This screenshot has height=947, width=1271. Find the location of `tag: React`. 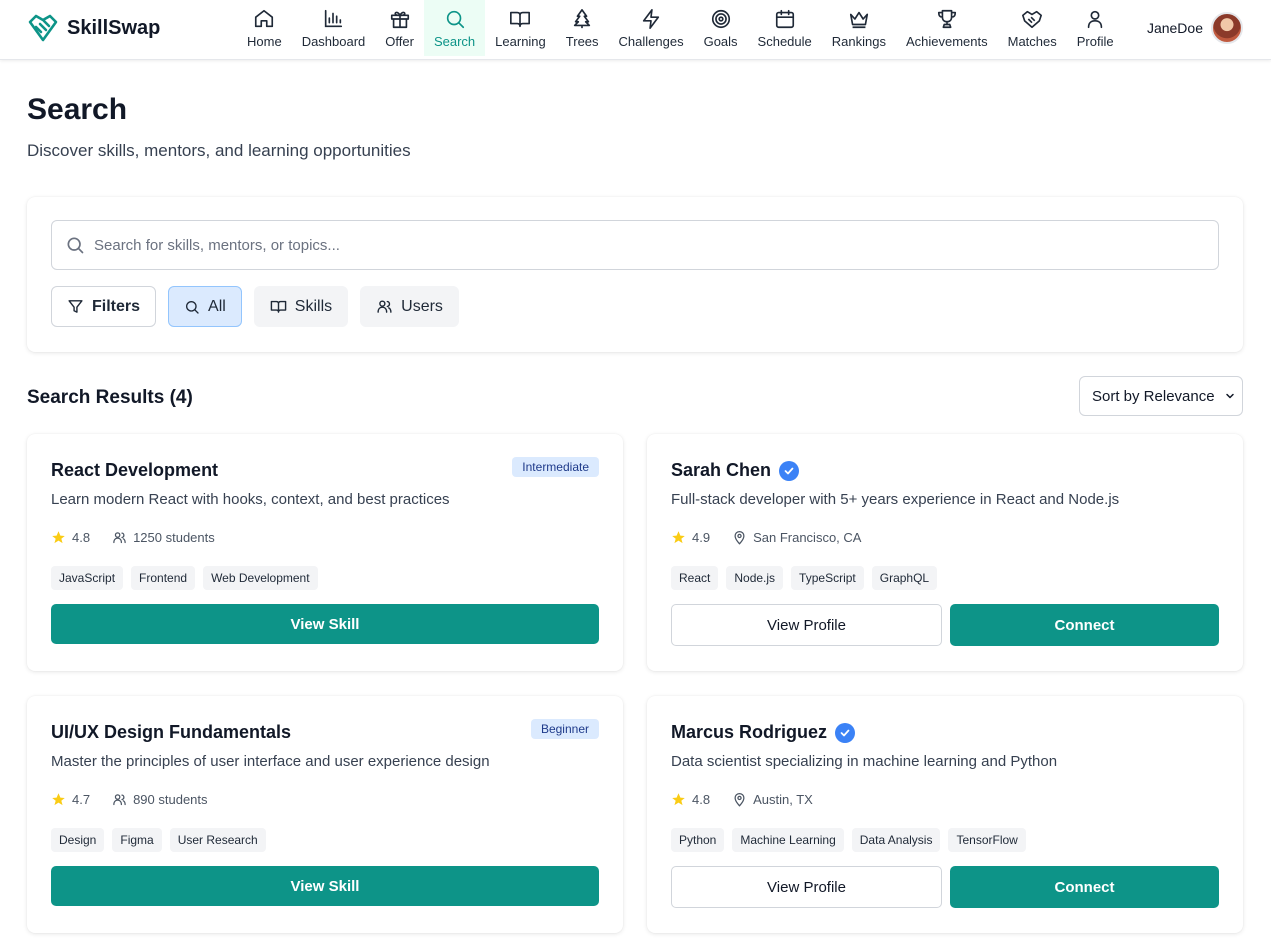

tag: React is located at coordinates (695, 578).